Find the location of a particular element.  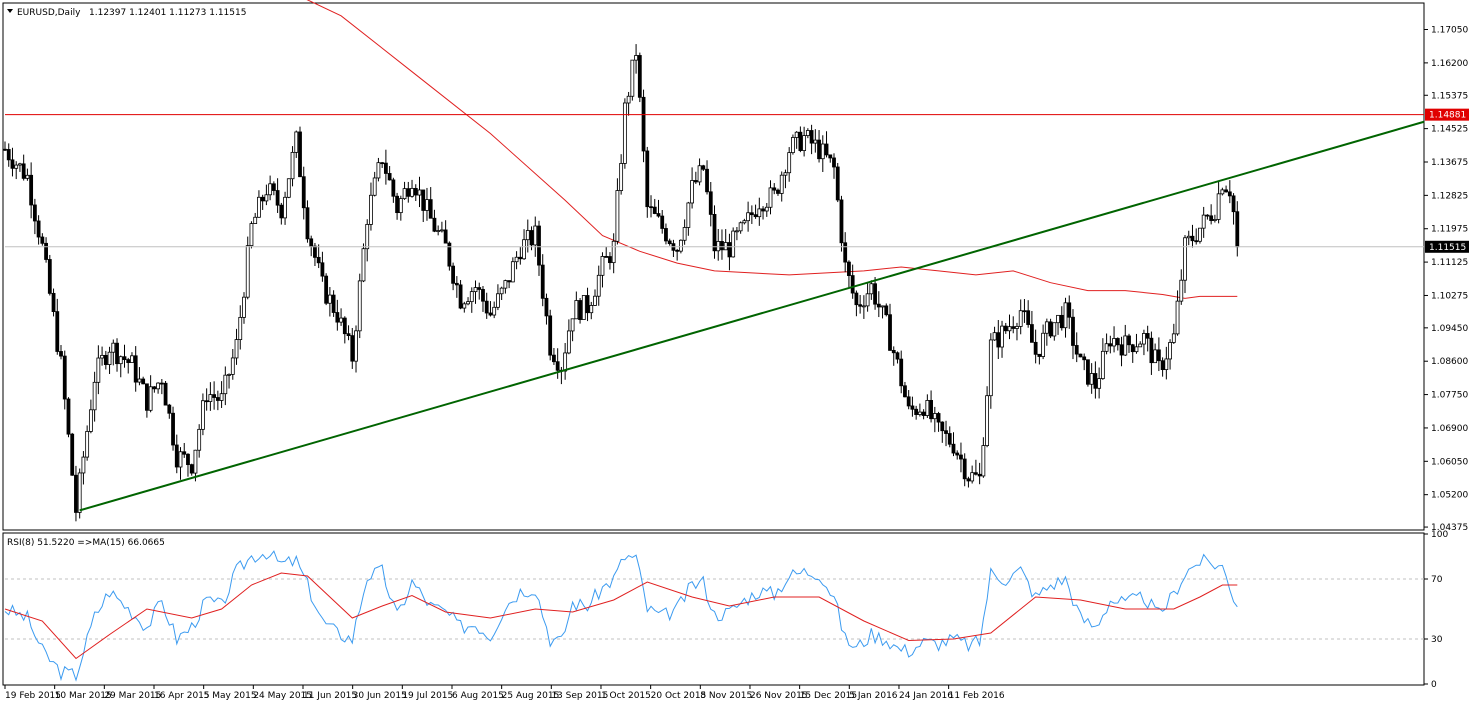

resistance-tag-label: 1.14881 is located at coordinates (1447, 116).